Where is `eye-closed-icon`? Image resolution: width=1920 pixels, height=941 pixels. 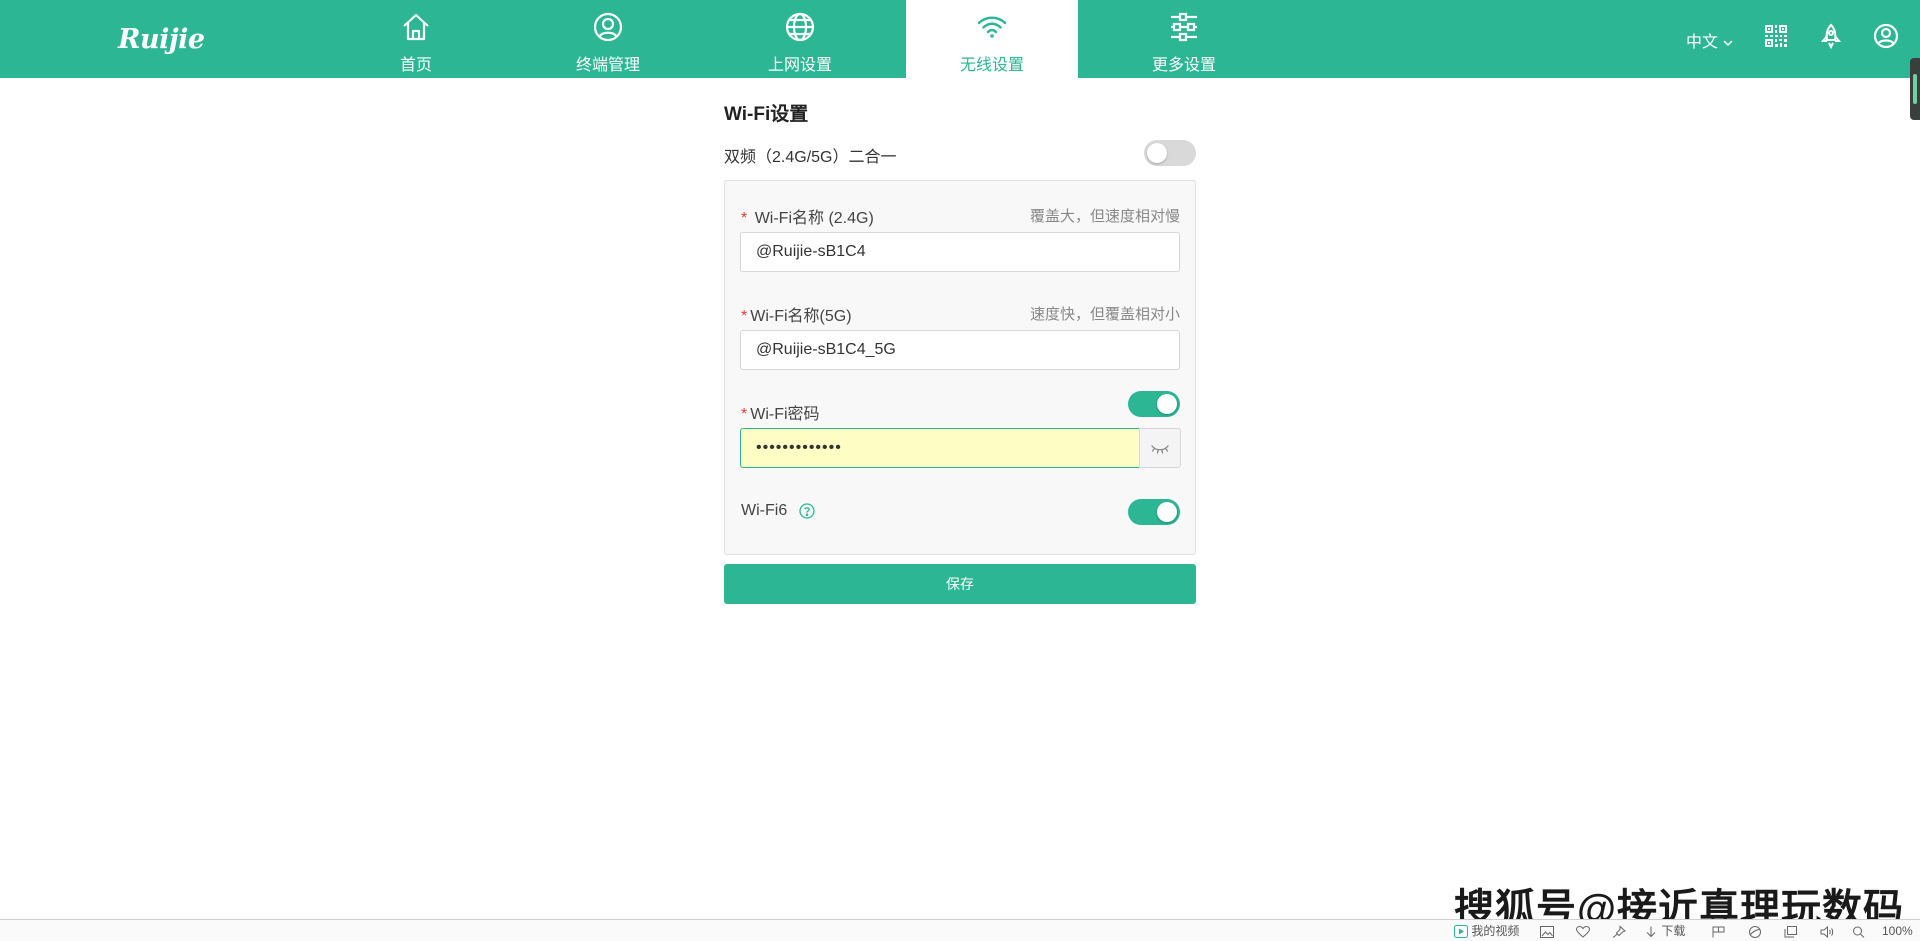
eye-closed-icon is located at coordinates (1160, 449).